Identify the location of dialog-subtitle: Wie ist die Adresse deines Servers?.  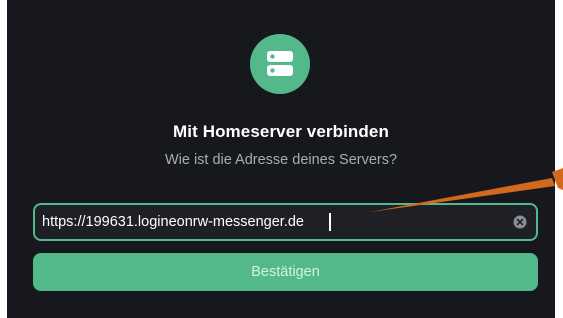
(281, 160).